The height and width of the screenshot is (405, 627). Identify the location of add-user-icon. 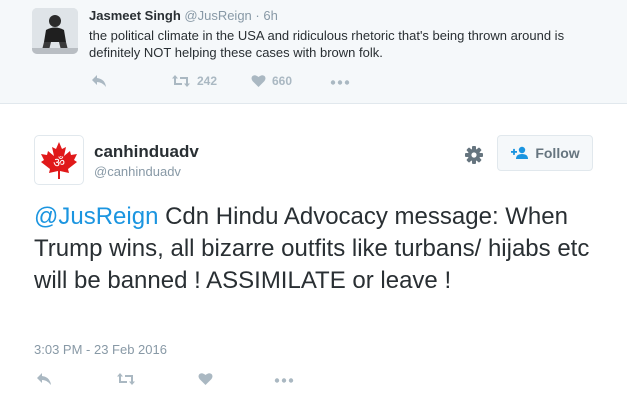
(520, 152).